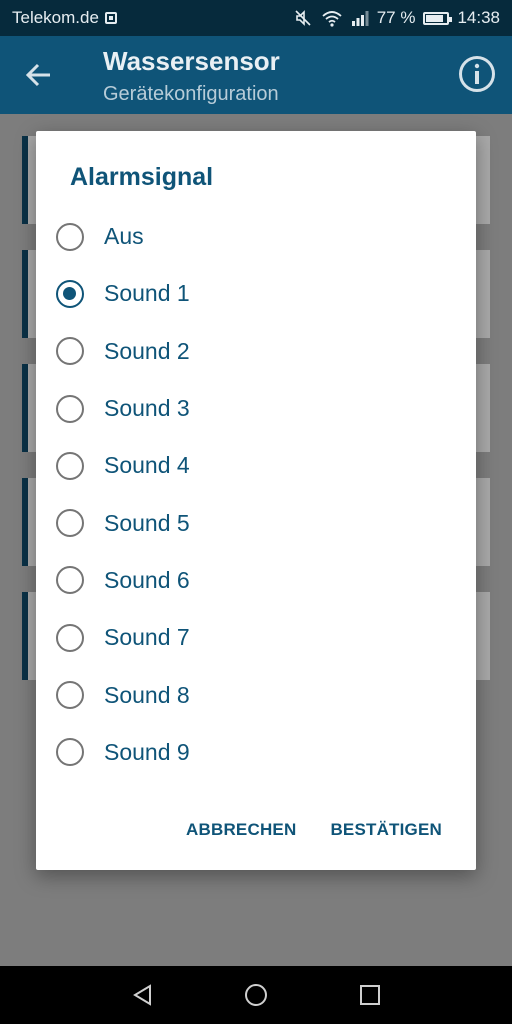 The image size is (512, 1024). I want to click on radio-option: Sound 7, so click(256, 637).